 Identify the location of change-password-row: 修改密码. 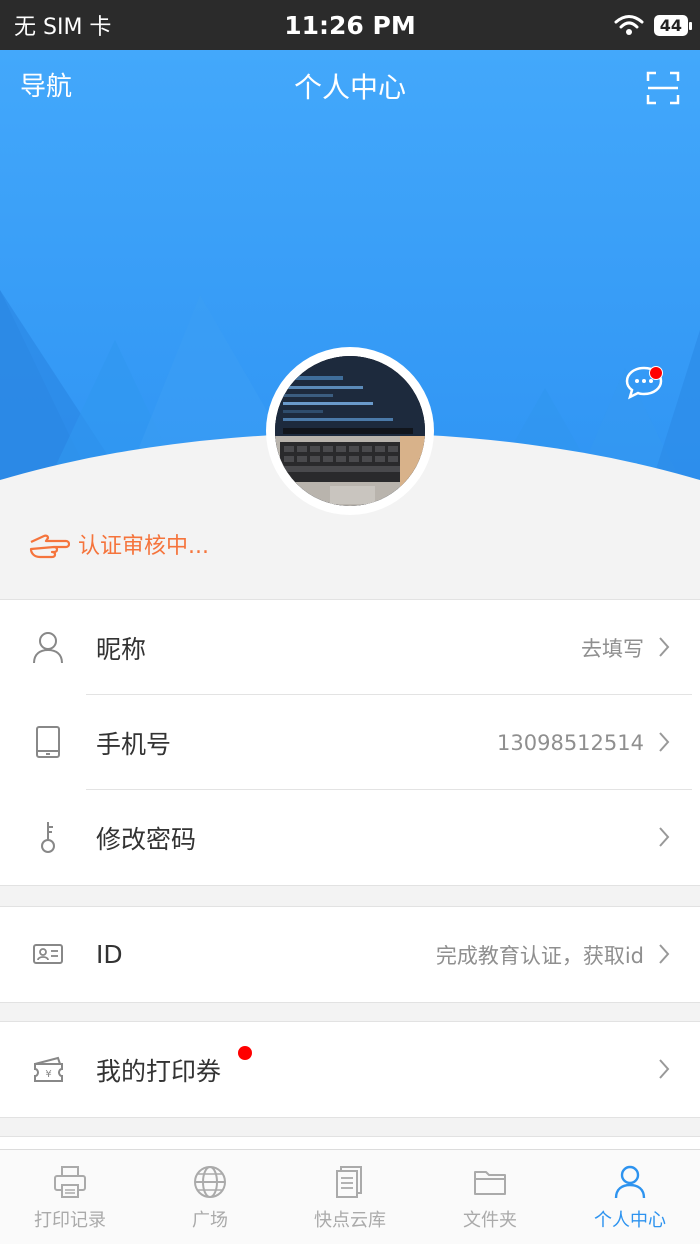
(350, 837).